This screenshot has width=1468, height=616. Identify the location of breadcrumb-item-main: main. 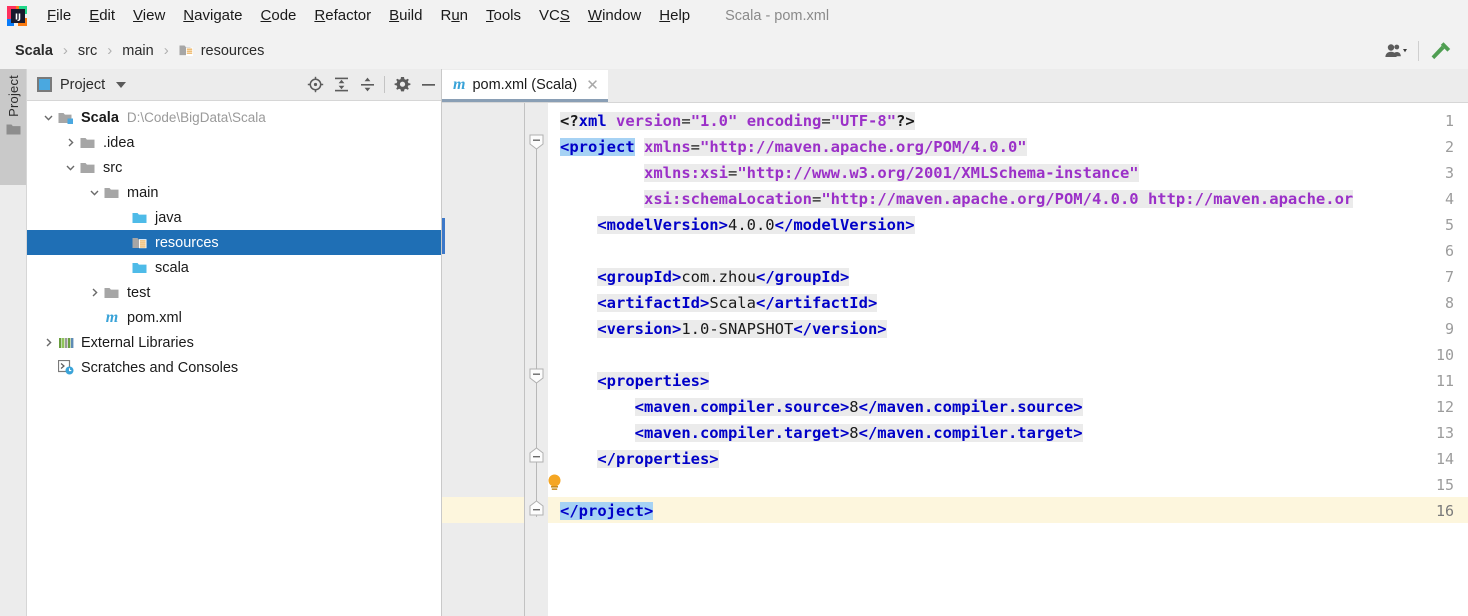
(137, 51).